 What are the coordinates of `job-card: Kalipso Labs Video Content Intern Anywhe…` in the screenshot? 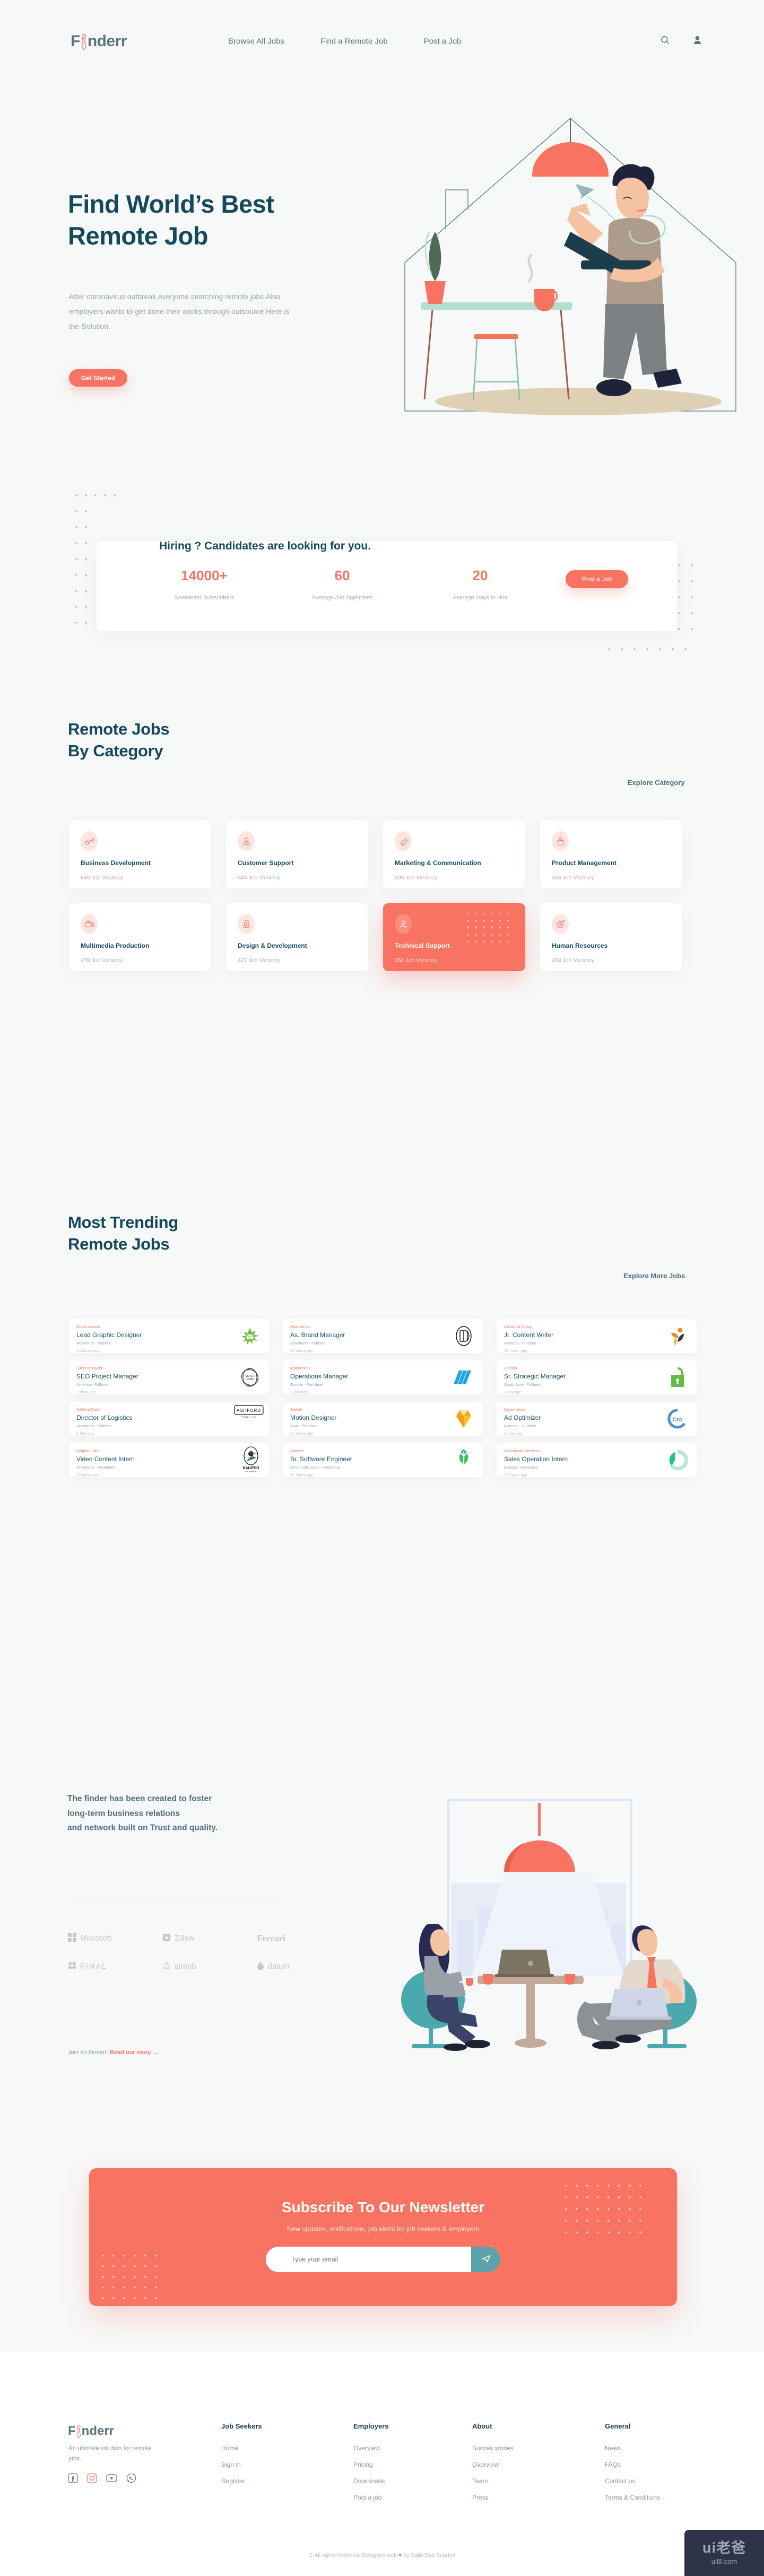 It's located at (169, 1460).